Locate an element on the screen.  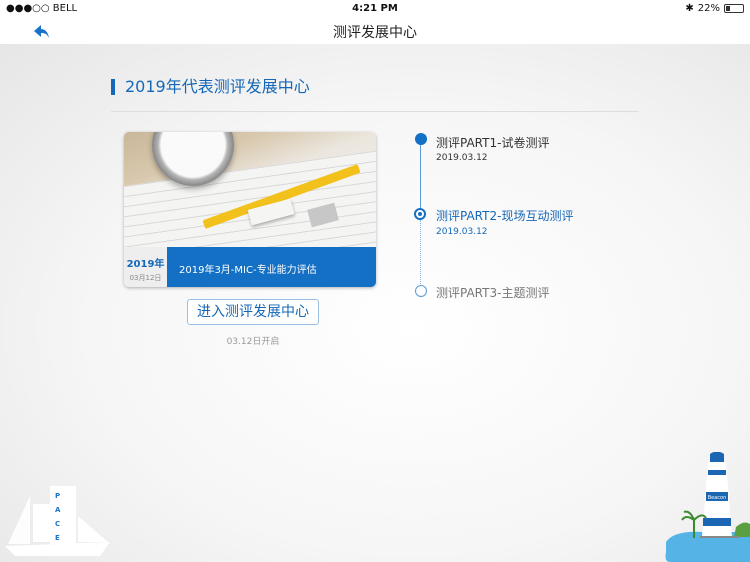
svg-text: C is located at coordinates (57, 524).